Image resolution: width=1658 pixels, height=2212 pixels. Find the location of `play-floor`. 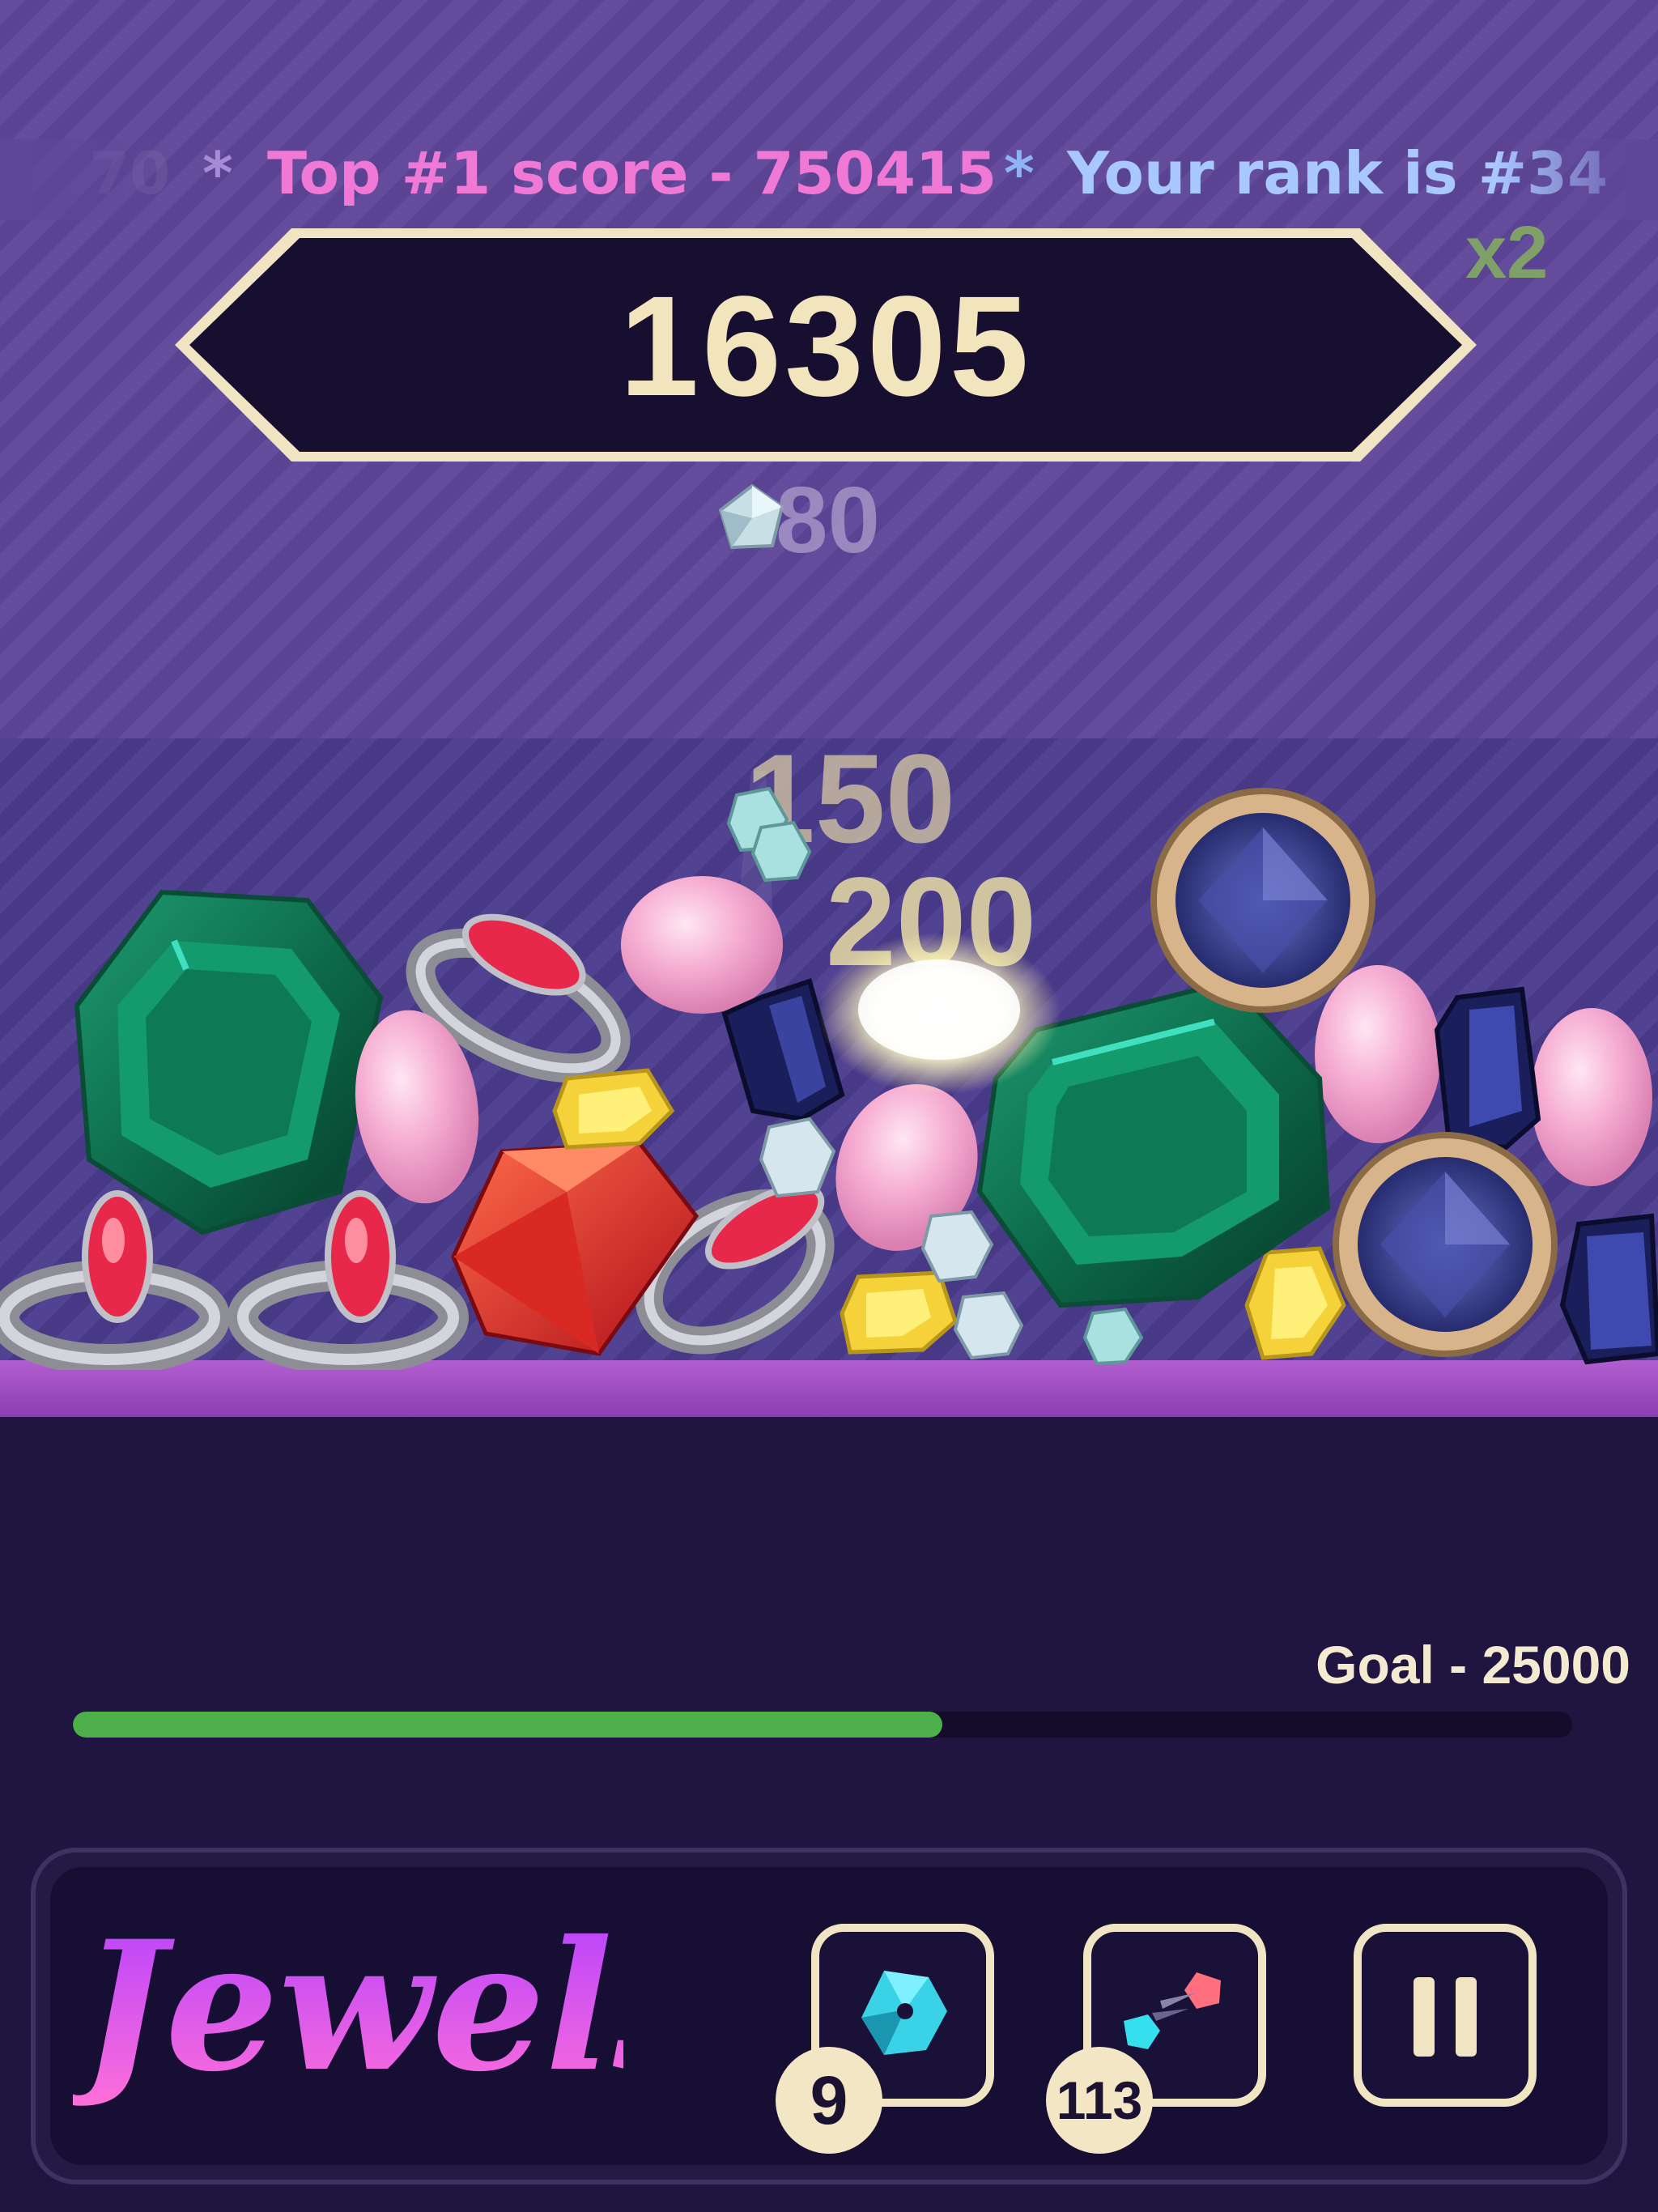

play-floor is located at coordinates (829, 1389).